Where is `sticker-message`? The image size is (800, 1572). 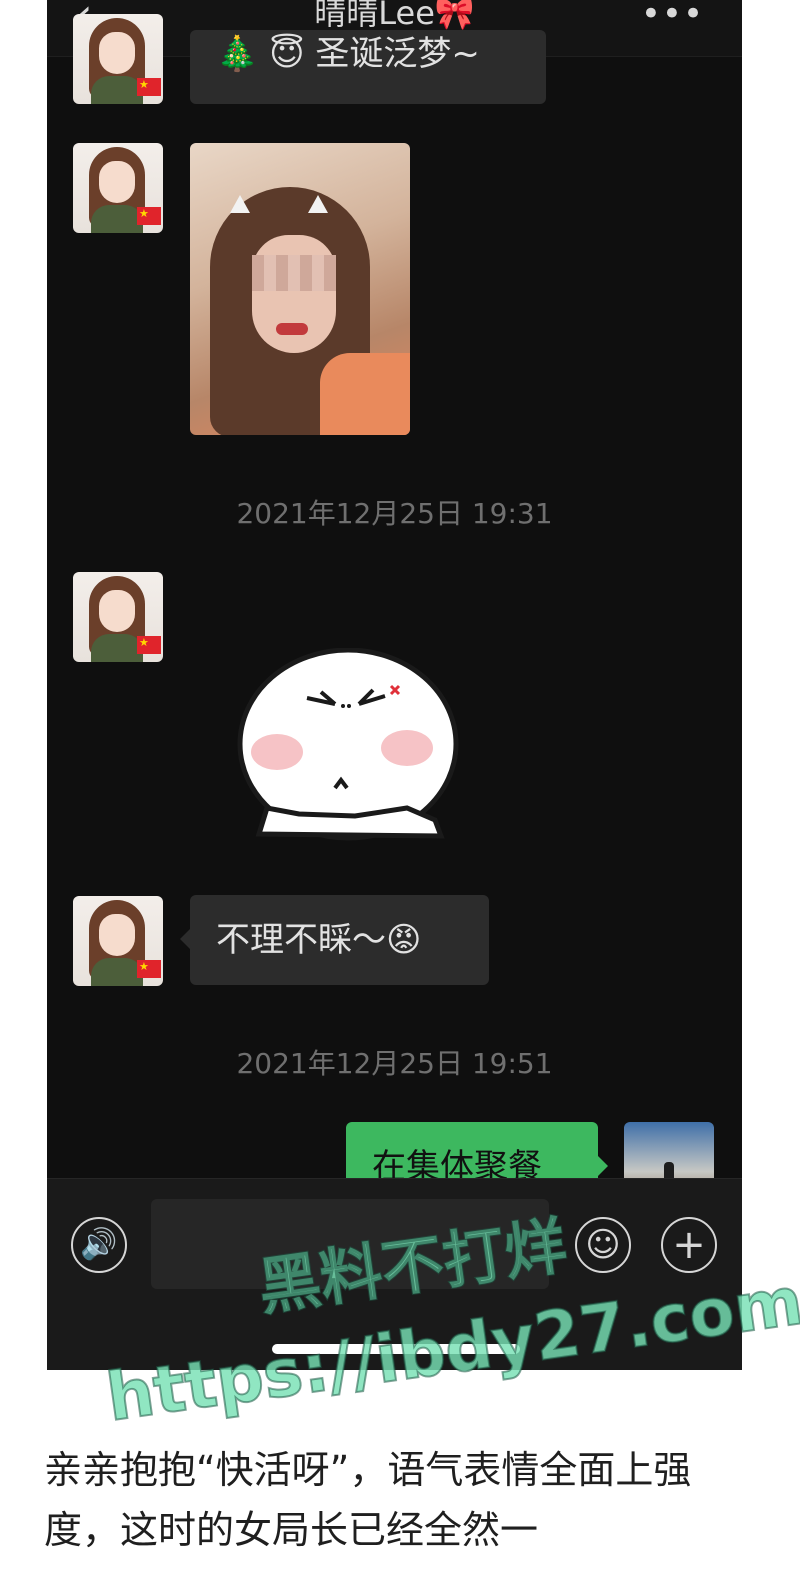
sticker-message is located at coordinates (348, 746).